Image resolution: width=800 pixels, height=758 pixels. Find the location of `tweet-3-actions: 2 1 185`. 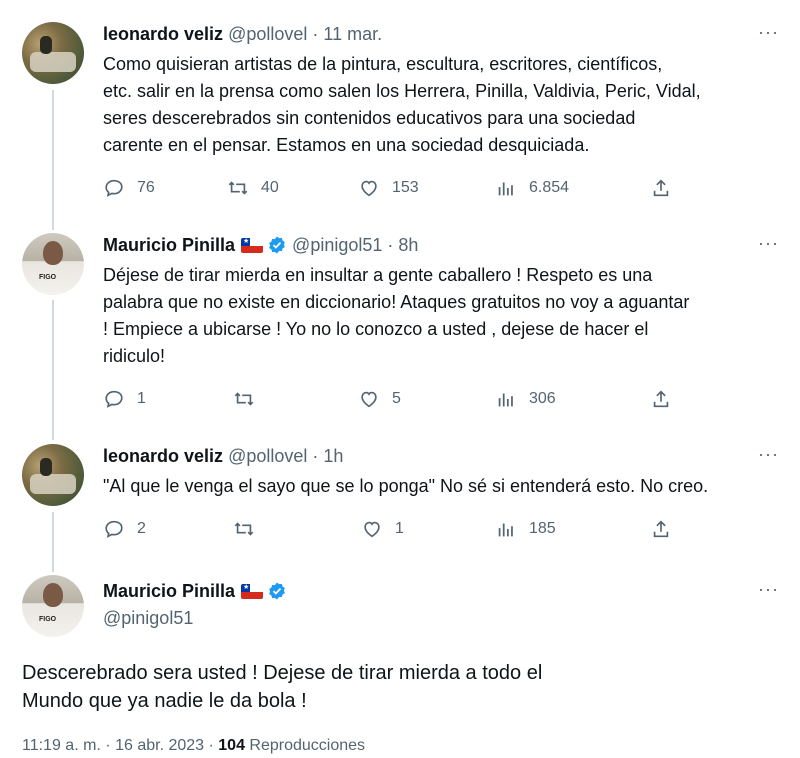

tweet-3-actions: 2 1 185 is located at coordinates (393, 530).